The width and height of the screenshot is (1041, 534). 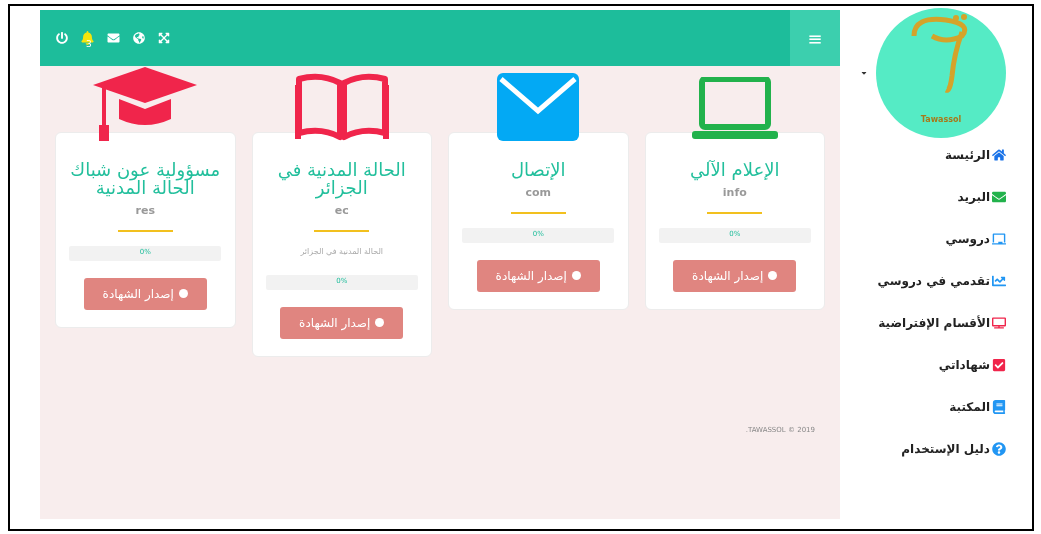 What do you see at coordinates (999, 155) in the screenshot?
I see `home-icon` at bounding box center [999, 155].